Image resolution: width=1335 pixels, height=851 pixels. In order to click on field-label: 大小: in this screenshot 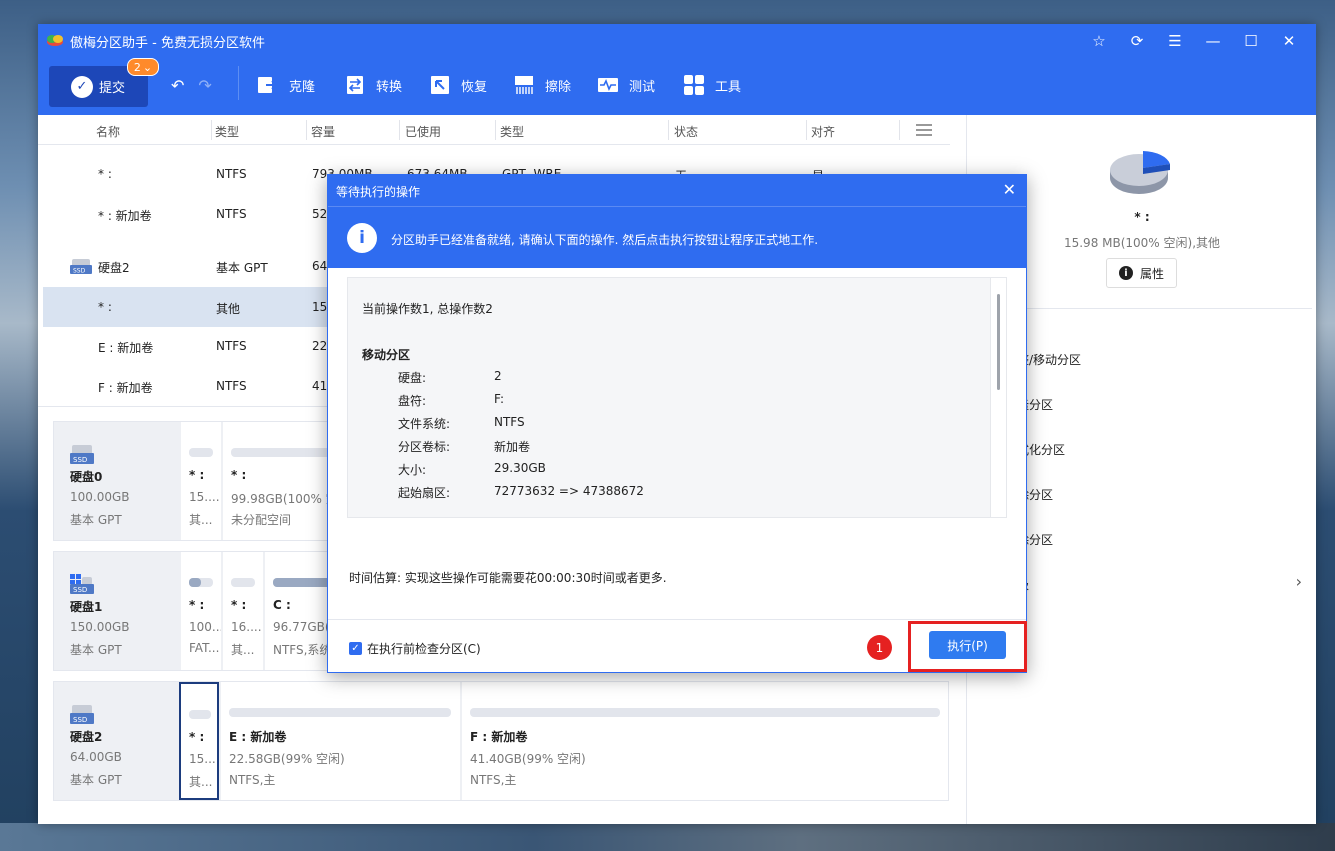, I will do `click(412, 470)`.